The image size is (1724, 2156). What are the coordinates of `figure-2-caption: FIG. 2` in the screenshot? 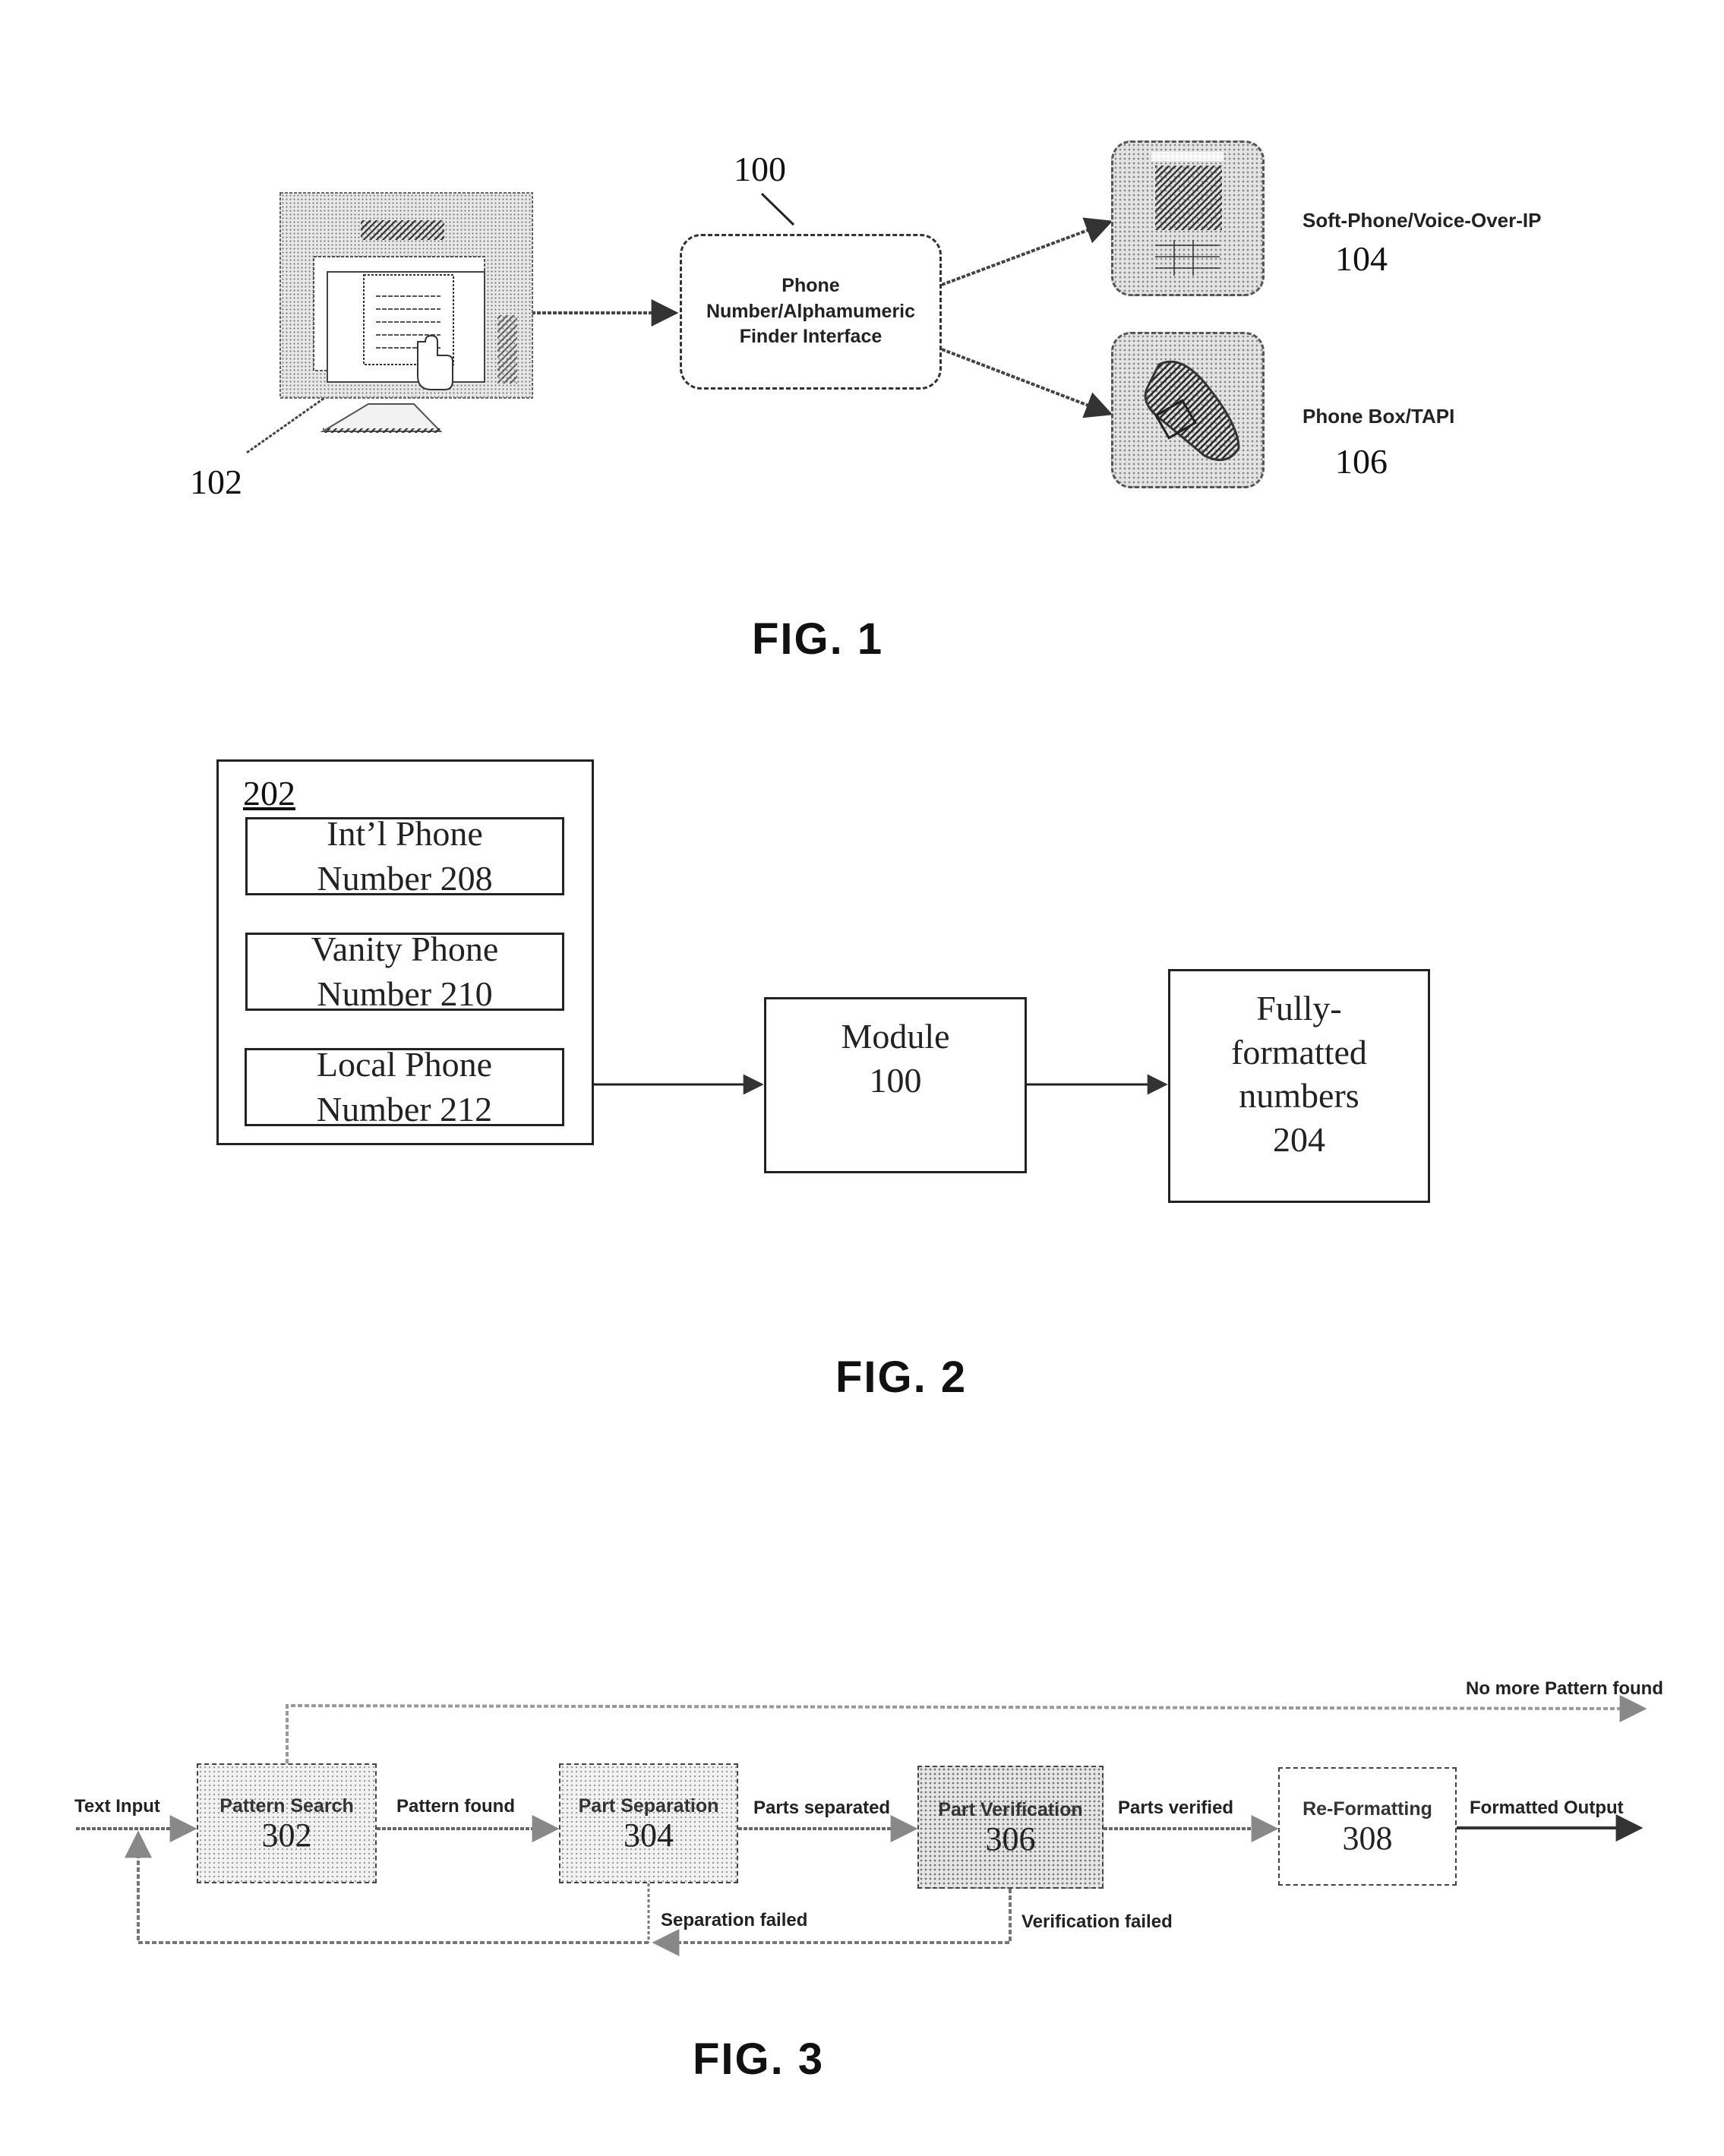 It's located at (901, 1377).